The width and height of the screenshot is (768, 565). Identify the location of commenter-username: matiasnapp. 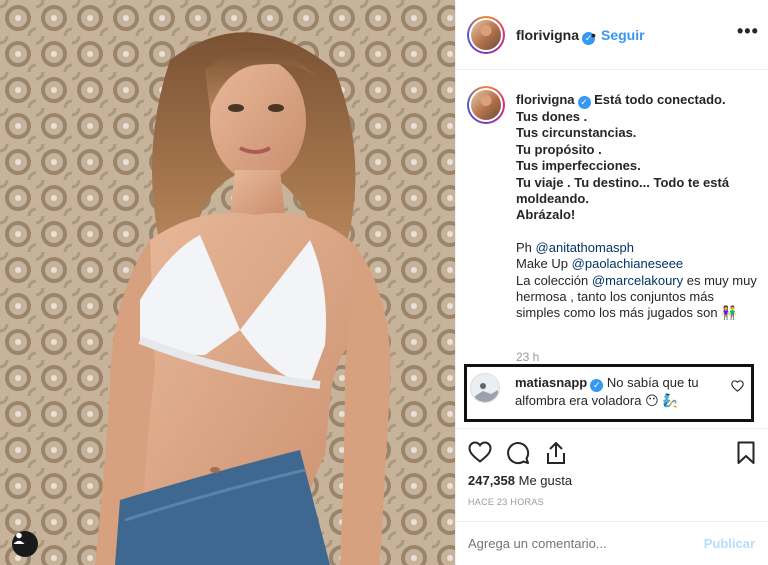
(551, 382).